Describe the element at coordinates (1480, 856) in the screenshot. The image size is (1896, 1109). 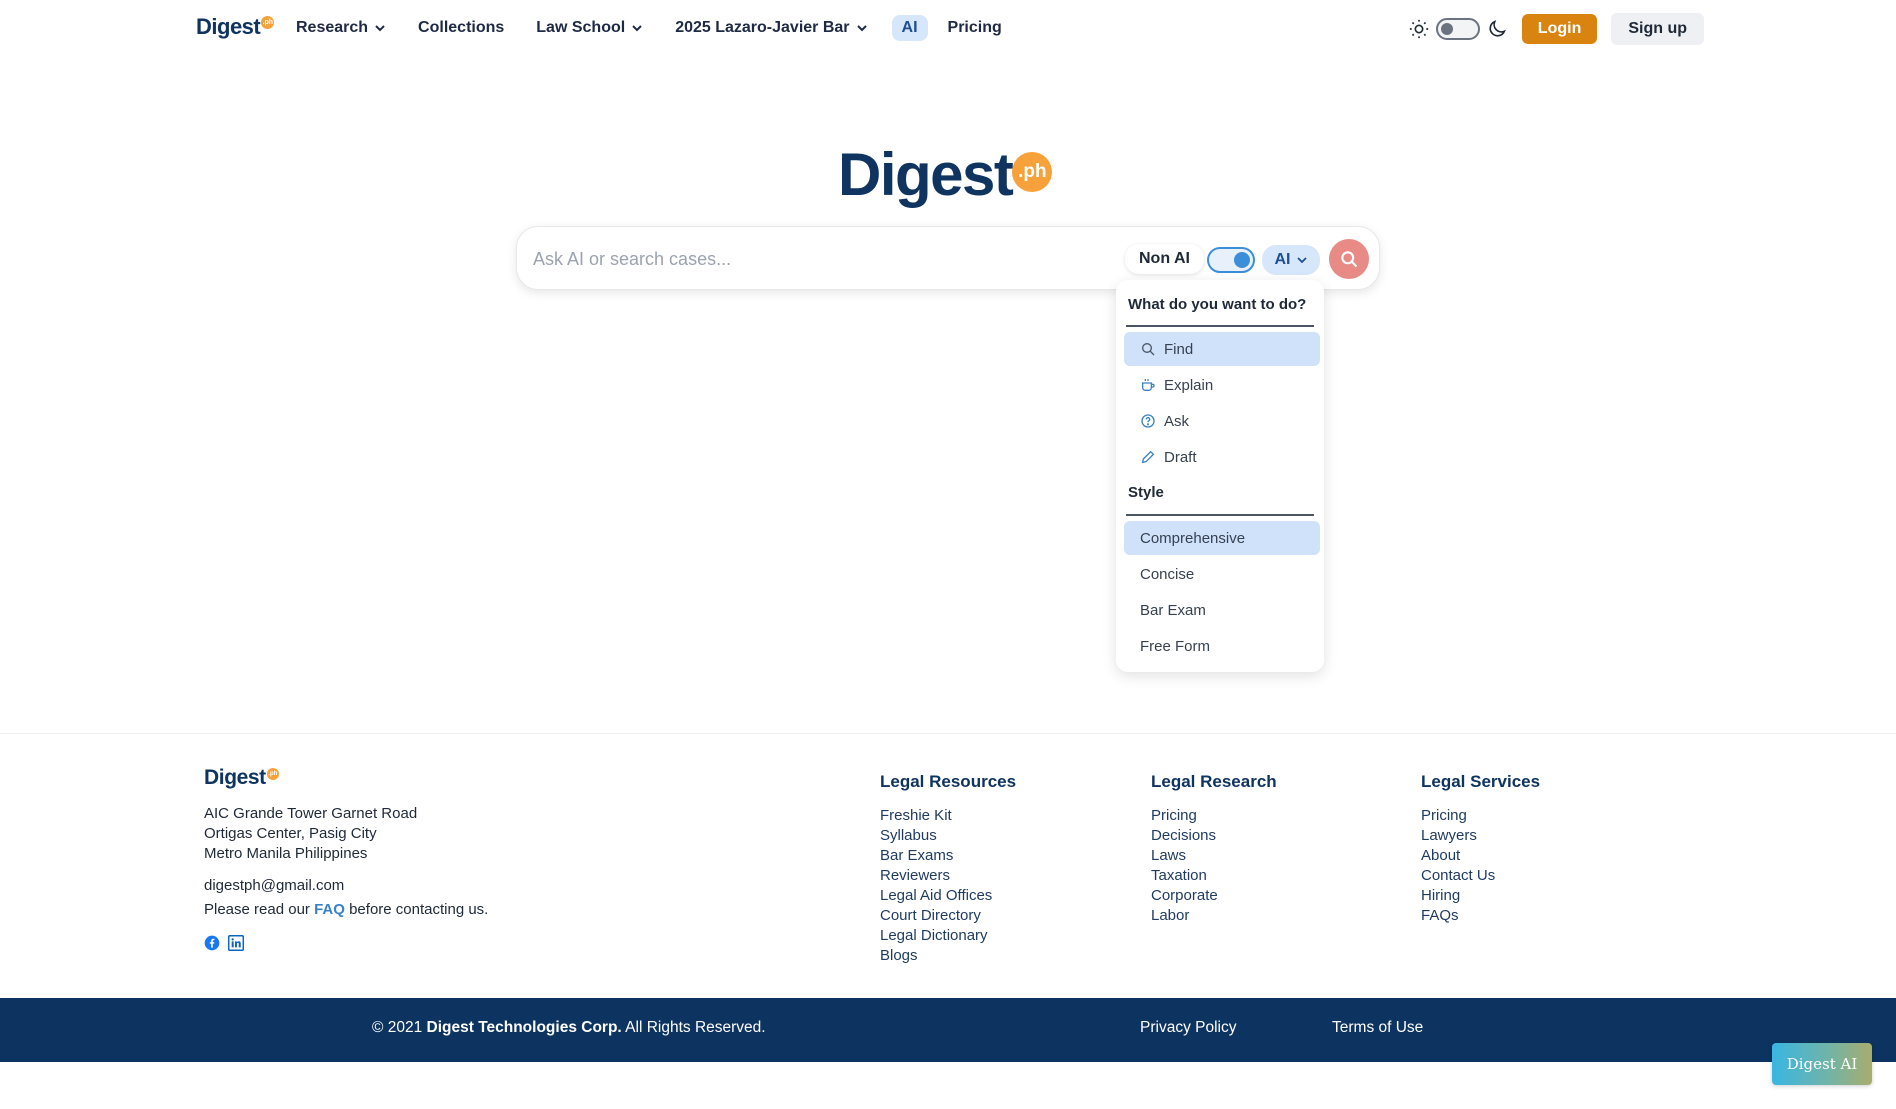
I see `footer-link: About` at that location.